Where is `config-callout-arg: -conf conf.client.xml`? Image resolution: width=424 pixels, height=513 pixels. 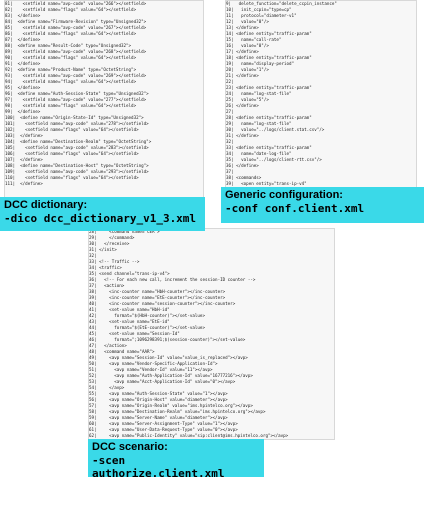
config-callout-arg: -conf conf.client.xml is located at coordinates (295, 208).